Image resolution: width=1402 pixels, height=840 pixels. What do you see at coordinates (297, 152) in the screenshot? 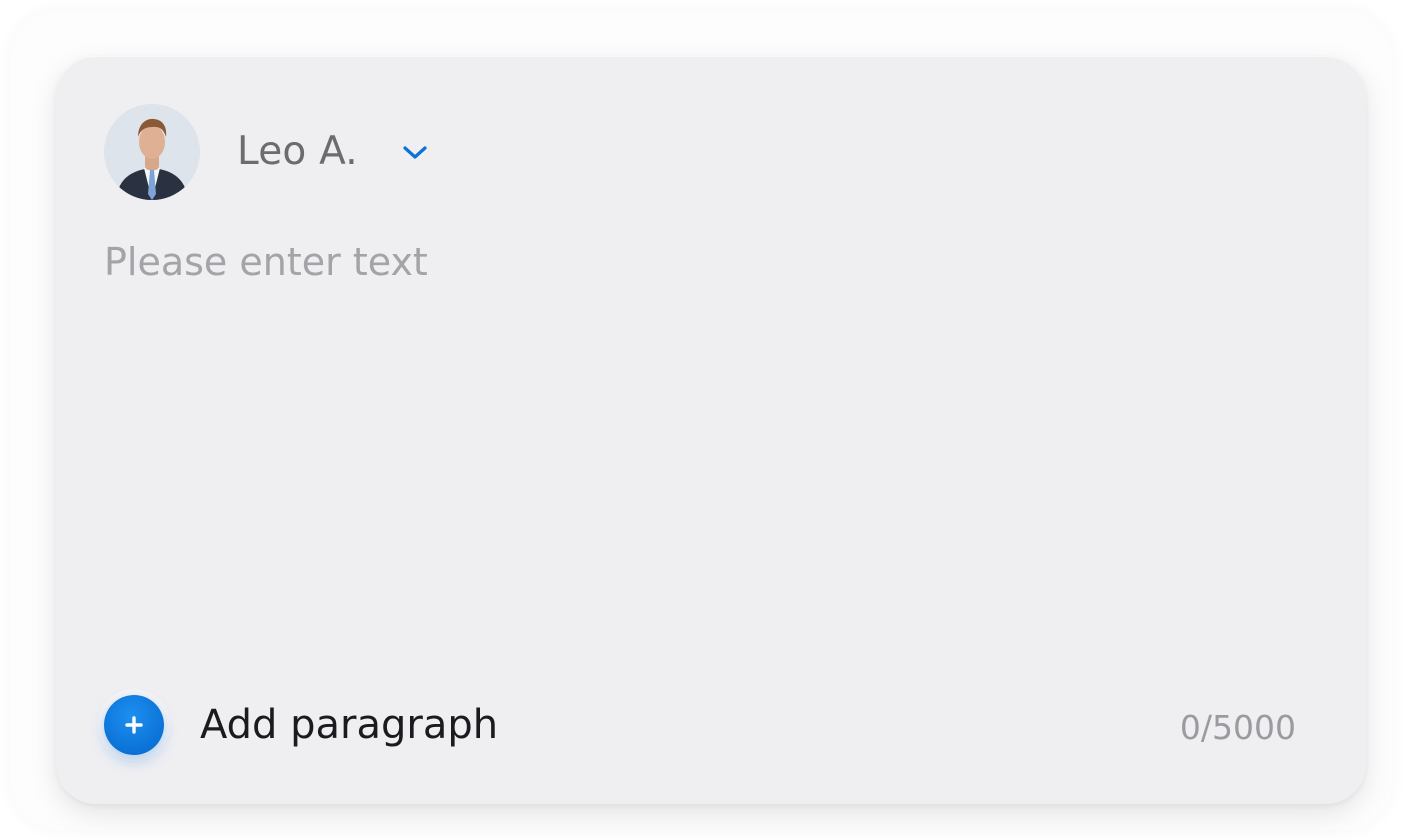
I see `author-name: Leo A.` at bounding box center [297, 152].